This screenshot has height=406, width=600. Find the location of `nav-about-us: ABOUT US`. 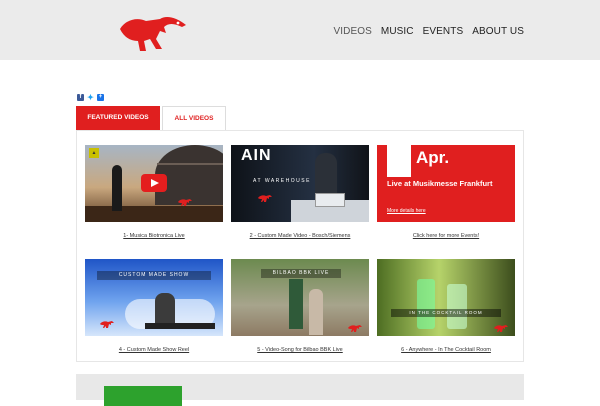

nav-about-us: ABOUT US is located at coordinates (498, 31).